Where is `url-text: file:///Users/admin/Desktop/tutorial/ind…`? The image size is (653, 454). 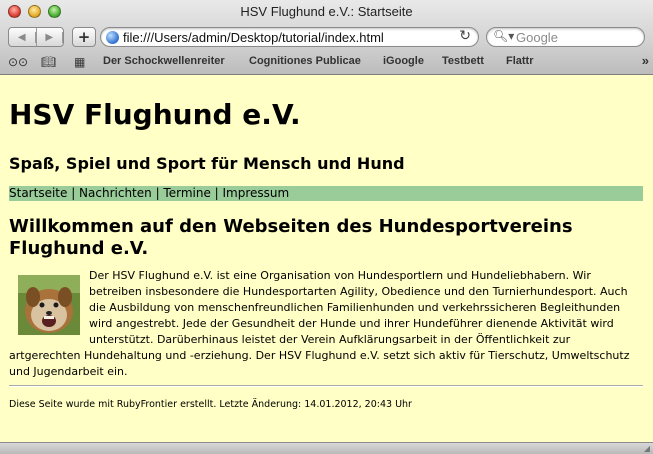
url-text: file:///Users/admin/Desktop/tutorial/ind… is located at coordinates (253, 37).